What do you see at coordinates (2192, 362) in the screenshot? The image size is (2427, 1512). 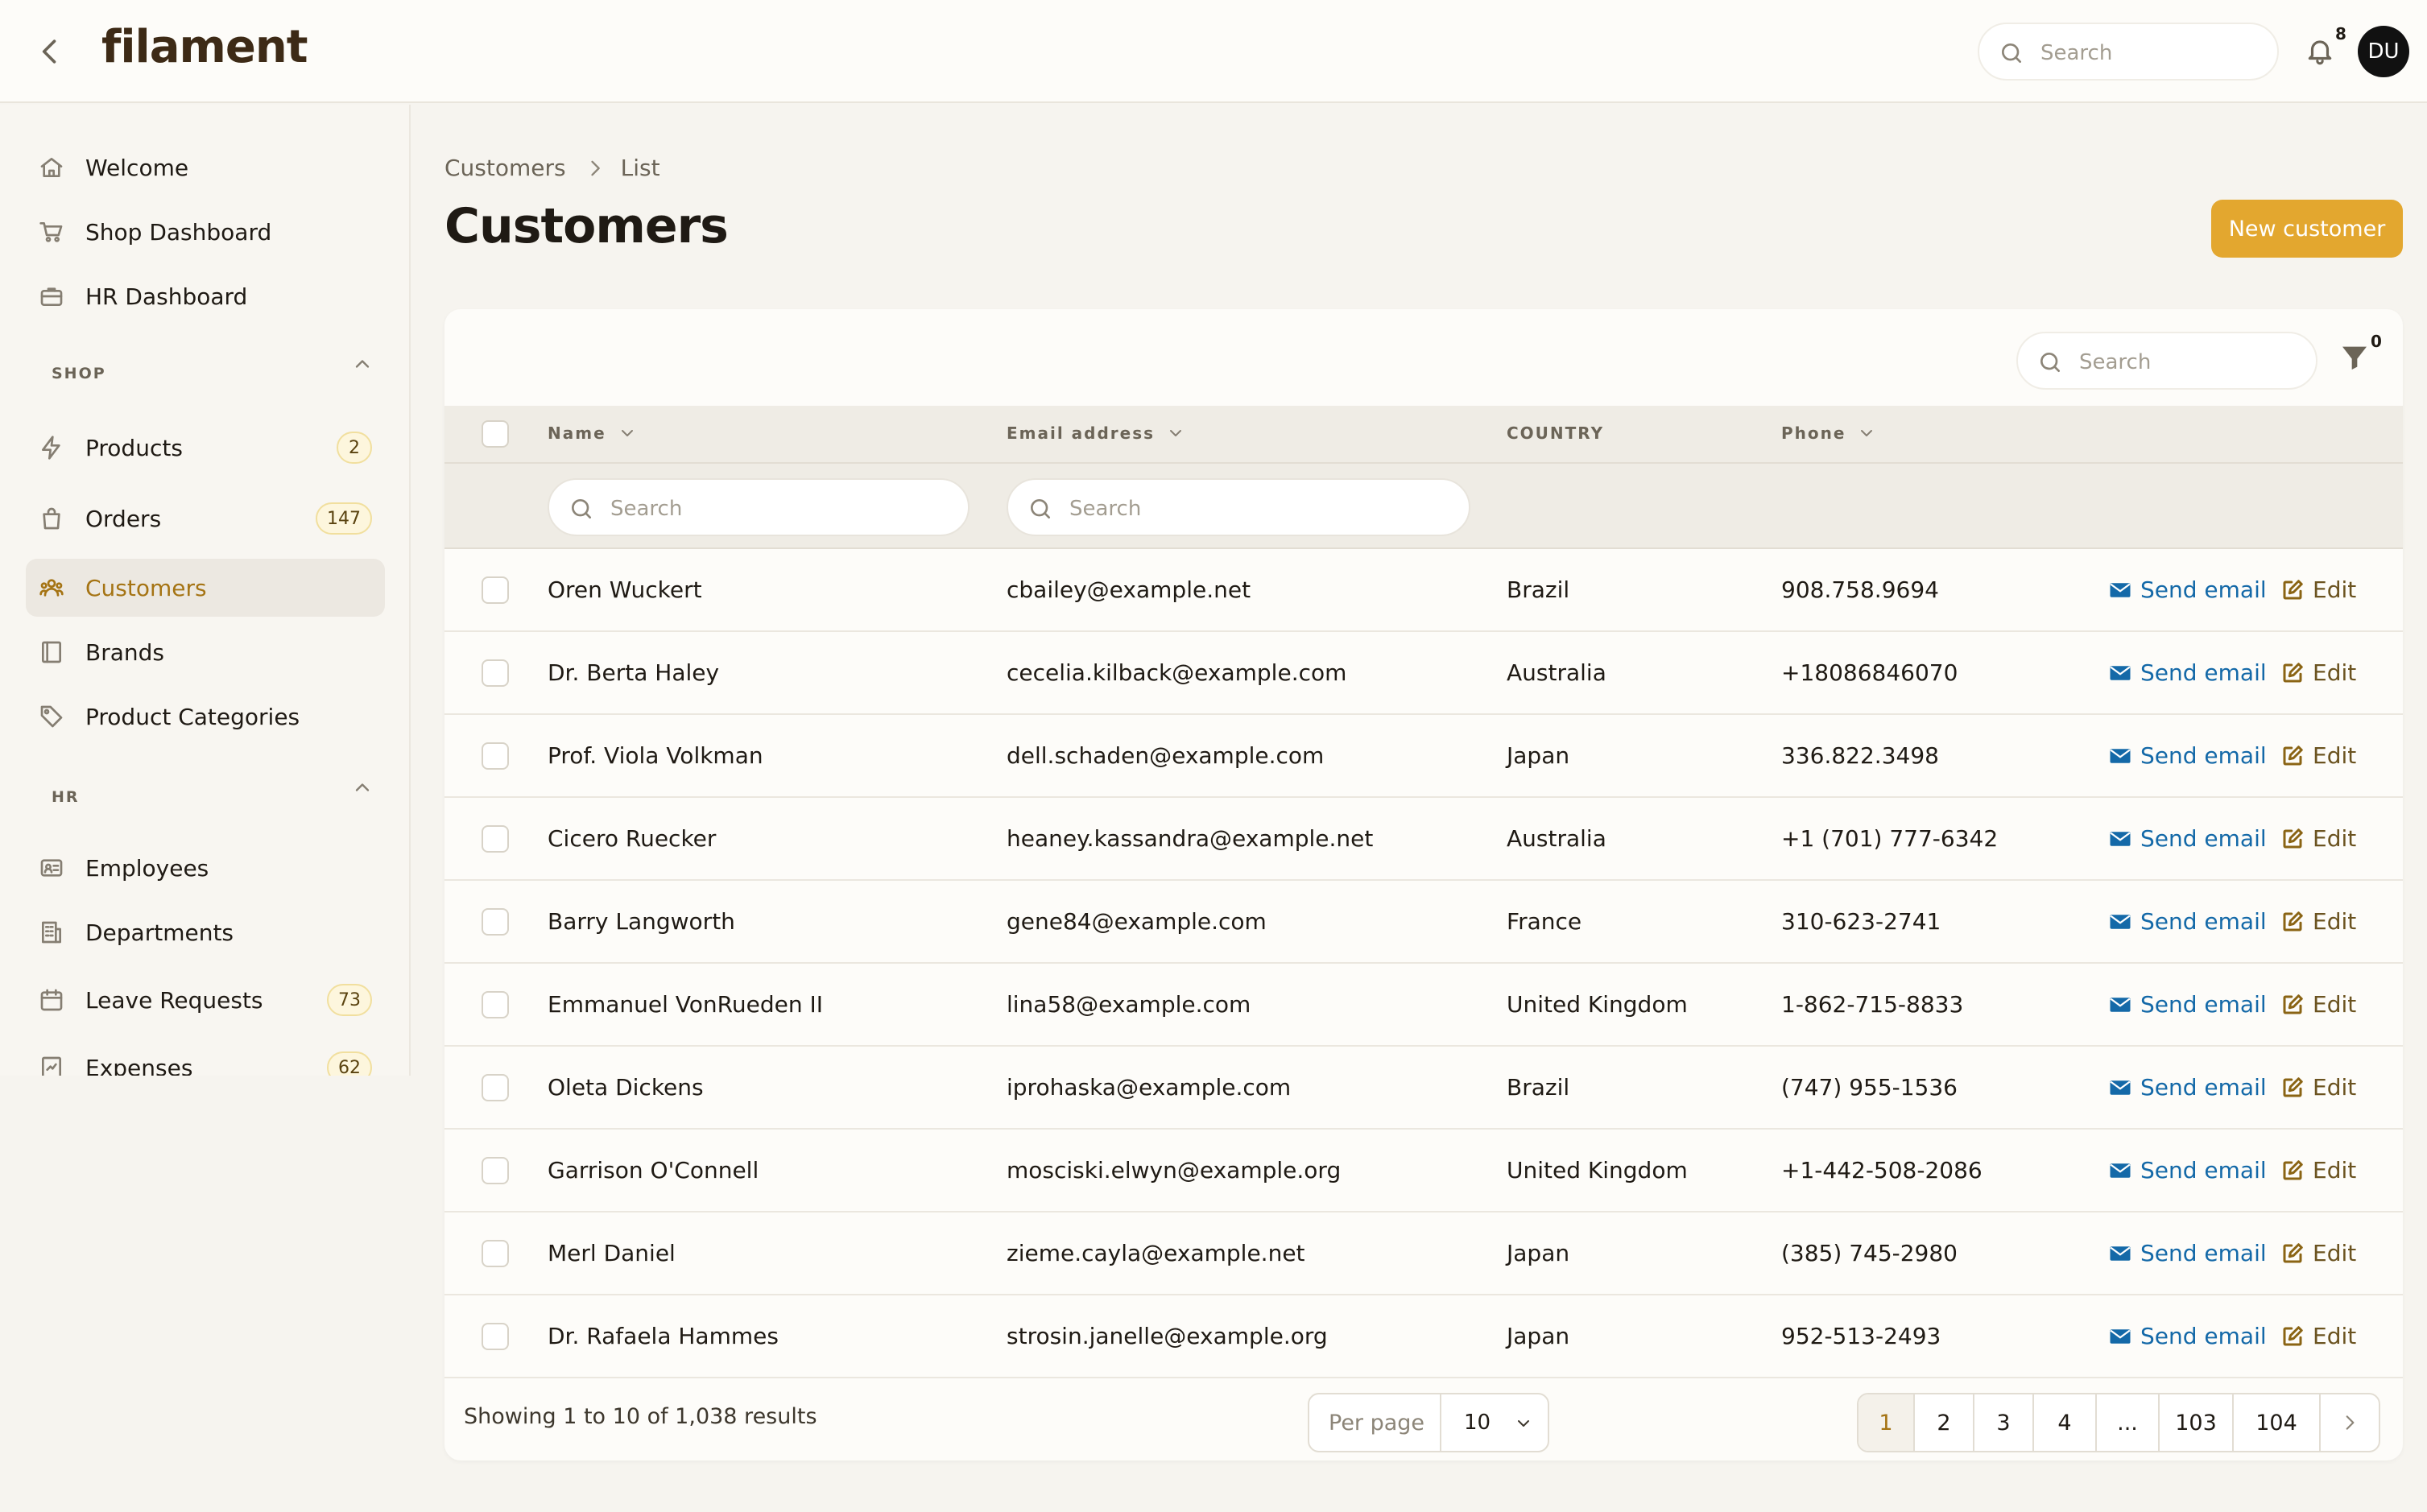 I see `table-search-input` at bounding box center [2192, 362].